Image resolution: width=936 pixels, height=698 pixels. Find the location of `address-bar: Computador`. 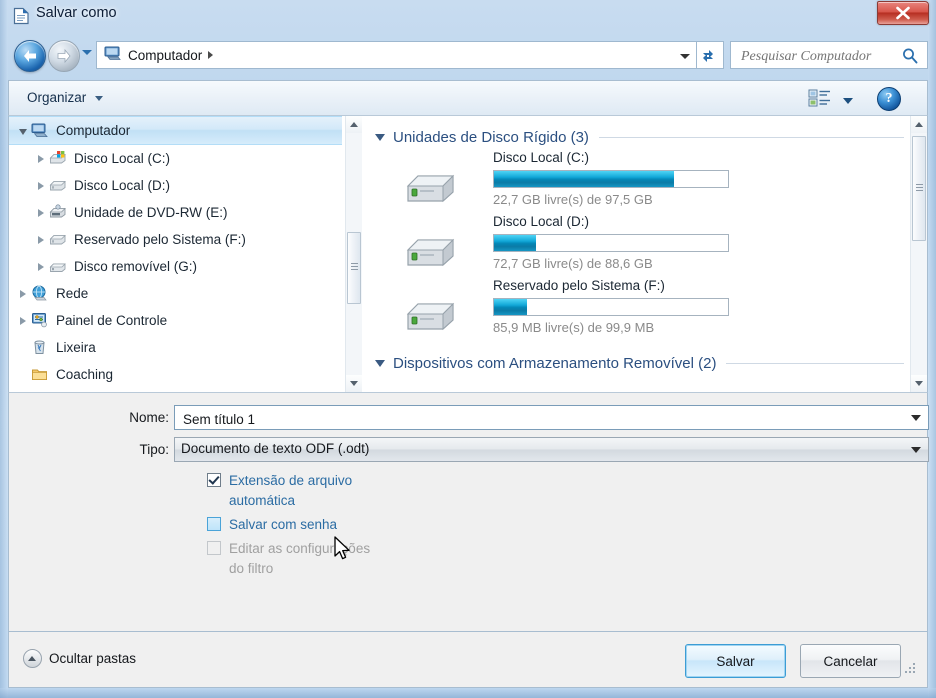

address-bar: Computador is located at coordinates (396, 55).